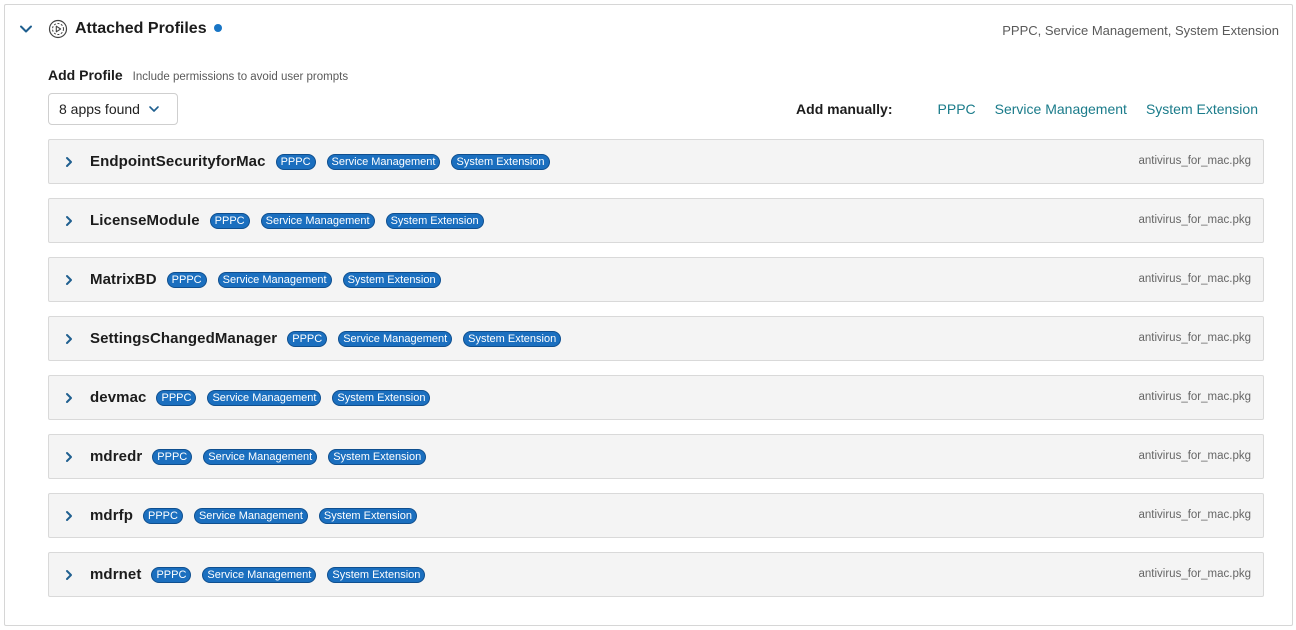  I want to click on app-name: mdrnet, so click(116, 574).